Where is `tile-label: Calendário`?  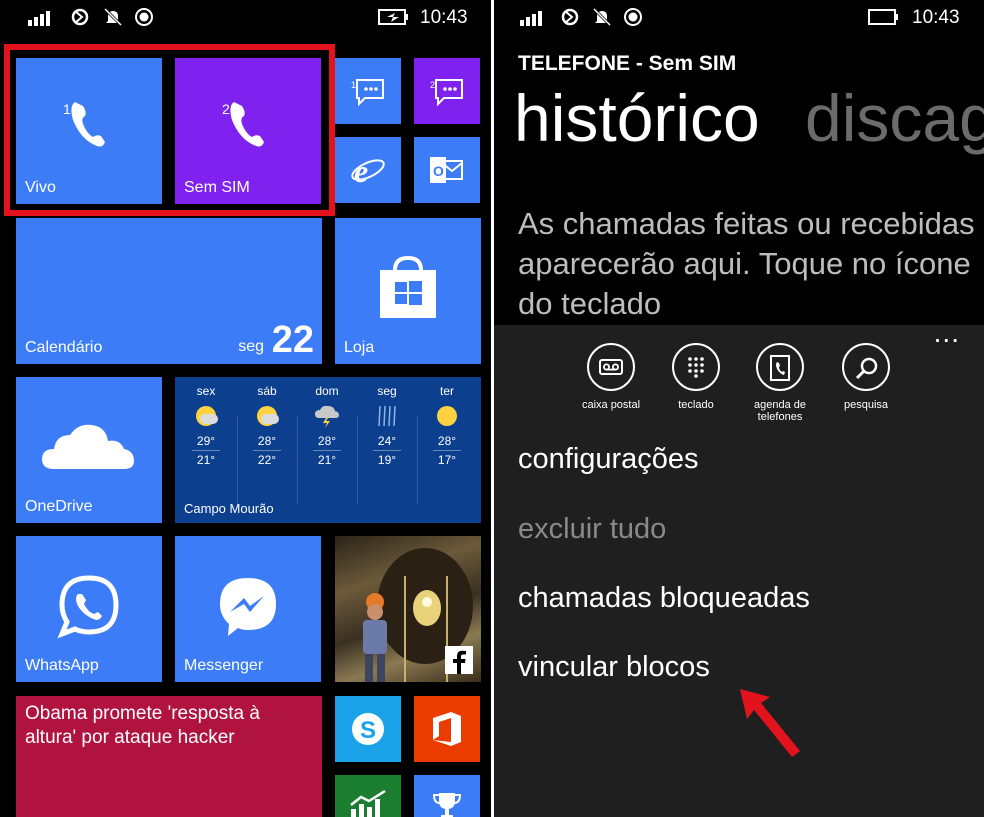
tile-label: Calendário is located at coordinates (64, 347).